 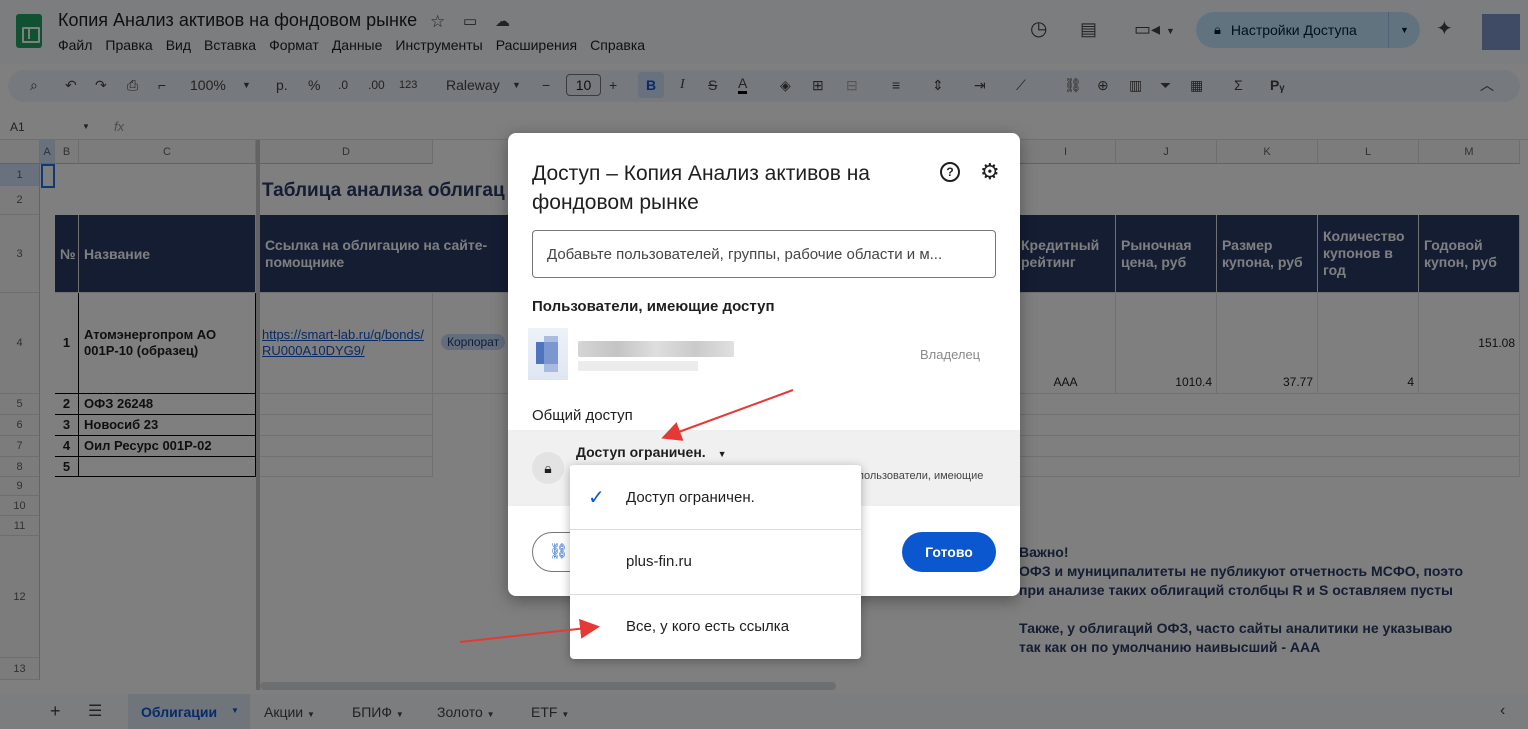 I want to click on arrow-to-access-select, so click(x=727, y=415).